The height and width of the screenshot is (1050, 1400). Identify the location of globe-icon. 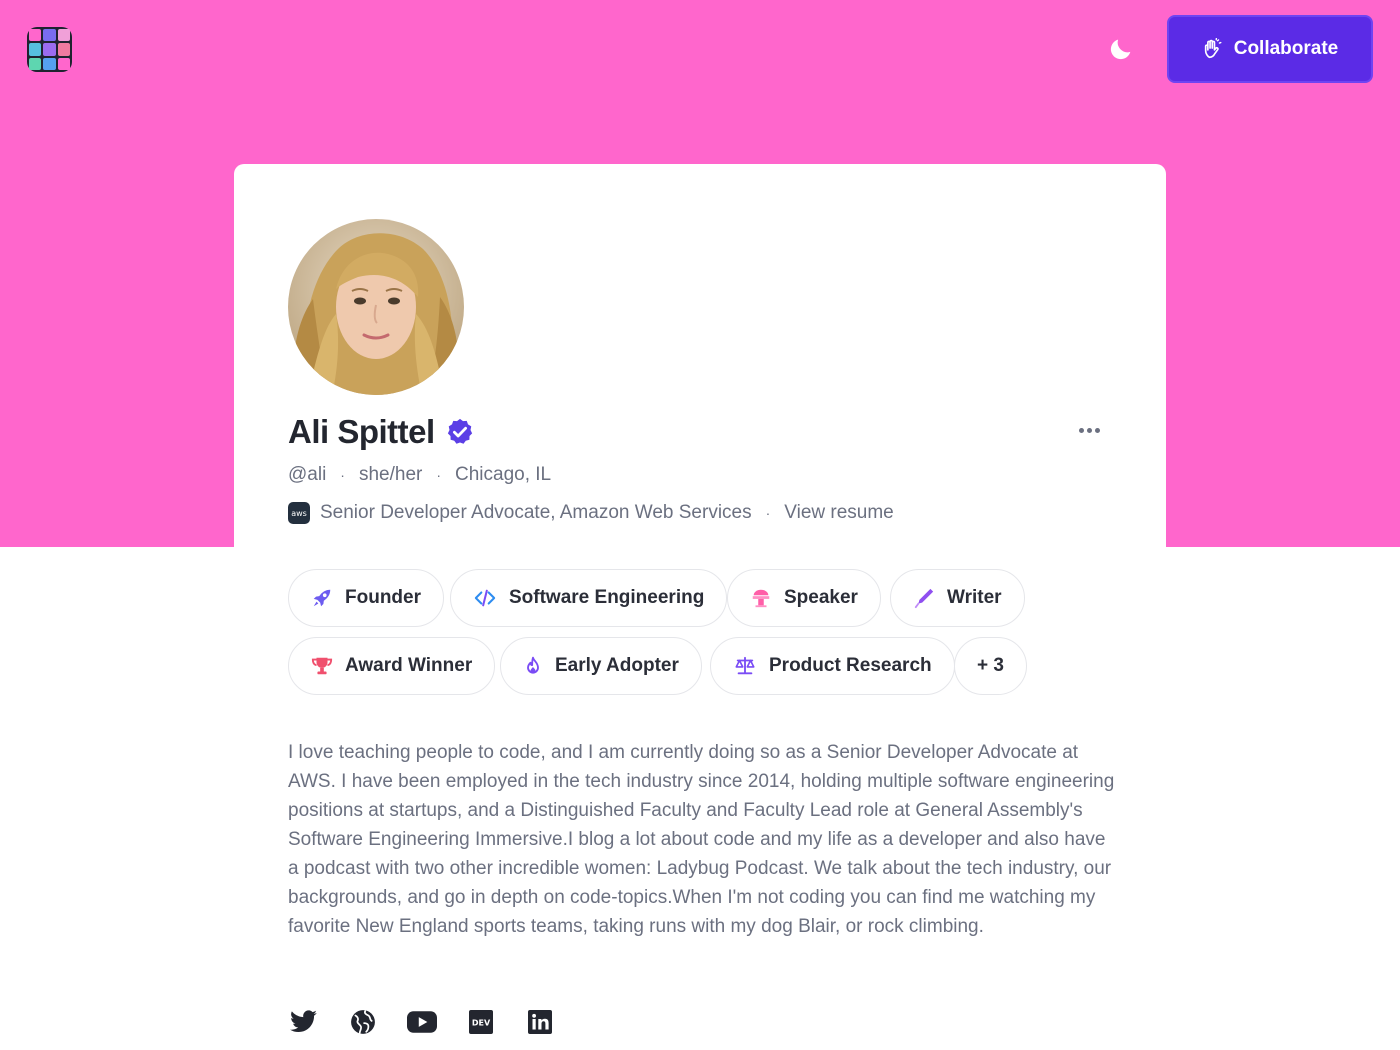
(363, 1022).